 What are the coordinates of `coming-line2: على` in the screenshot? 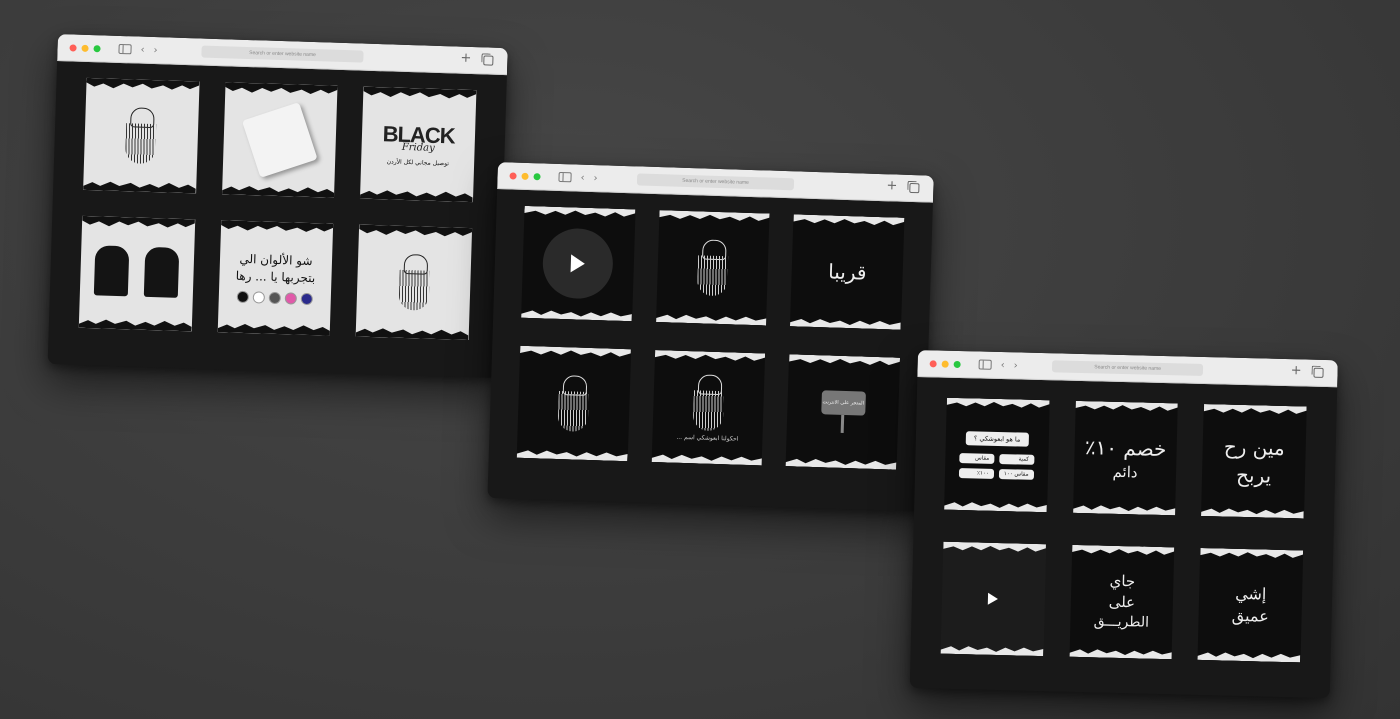 It's located at (1122, 602).